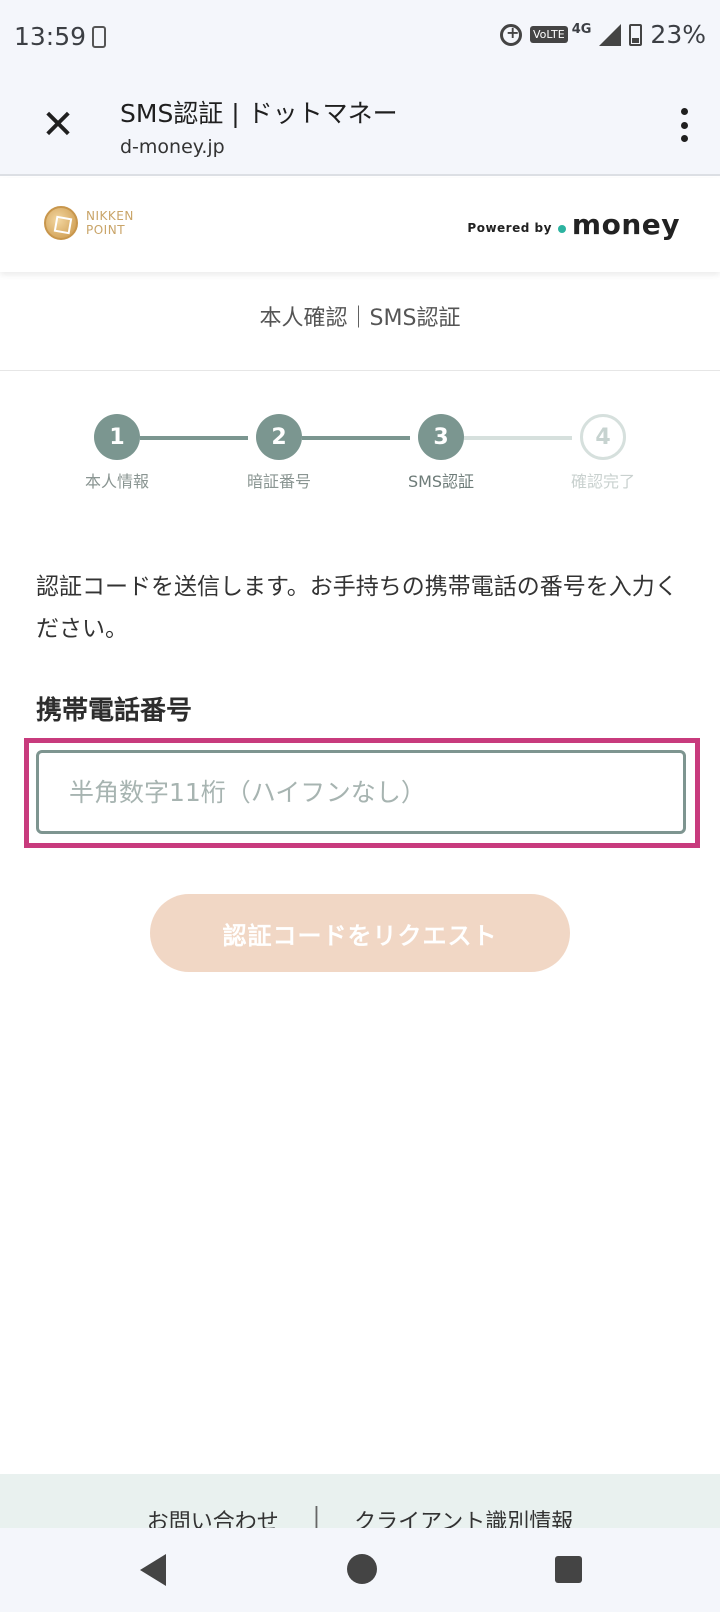 The image size is (720, 1612). Describe the element at coordinates (172, 147) in the screenshot. I see `page-url: d-money.jp` at that location.